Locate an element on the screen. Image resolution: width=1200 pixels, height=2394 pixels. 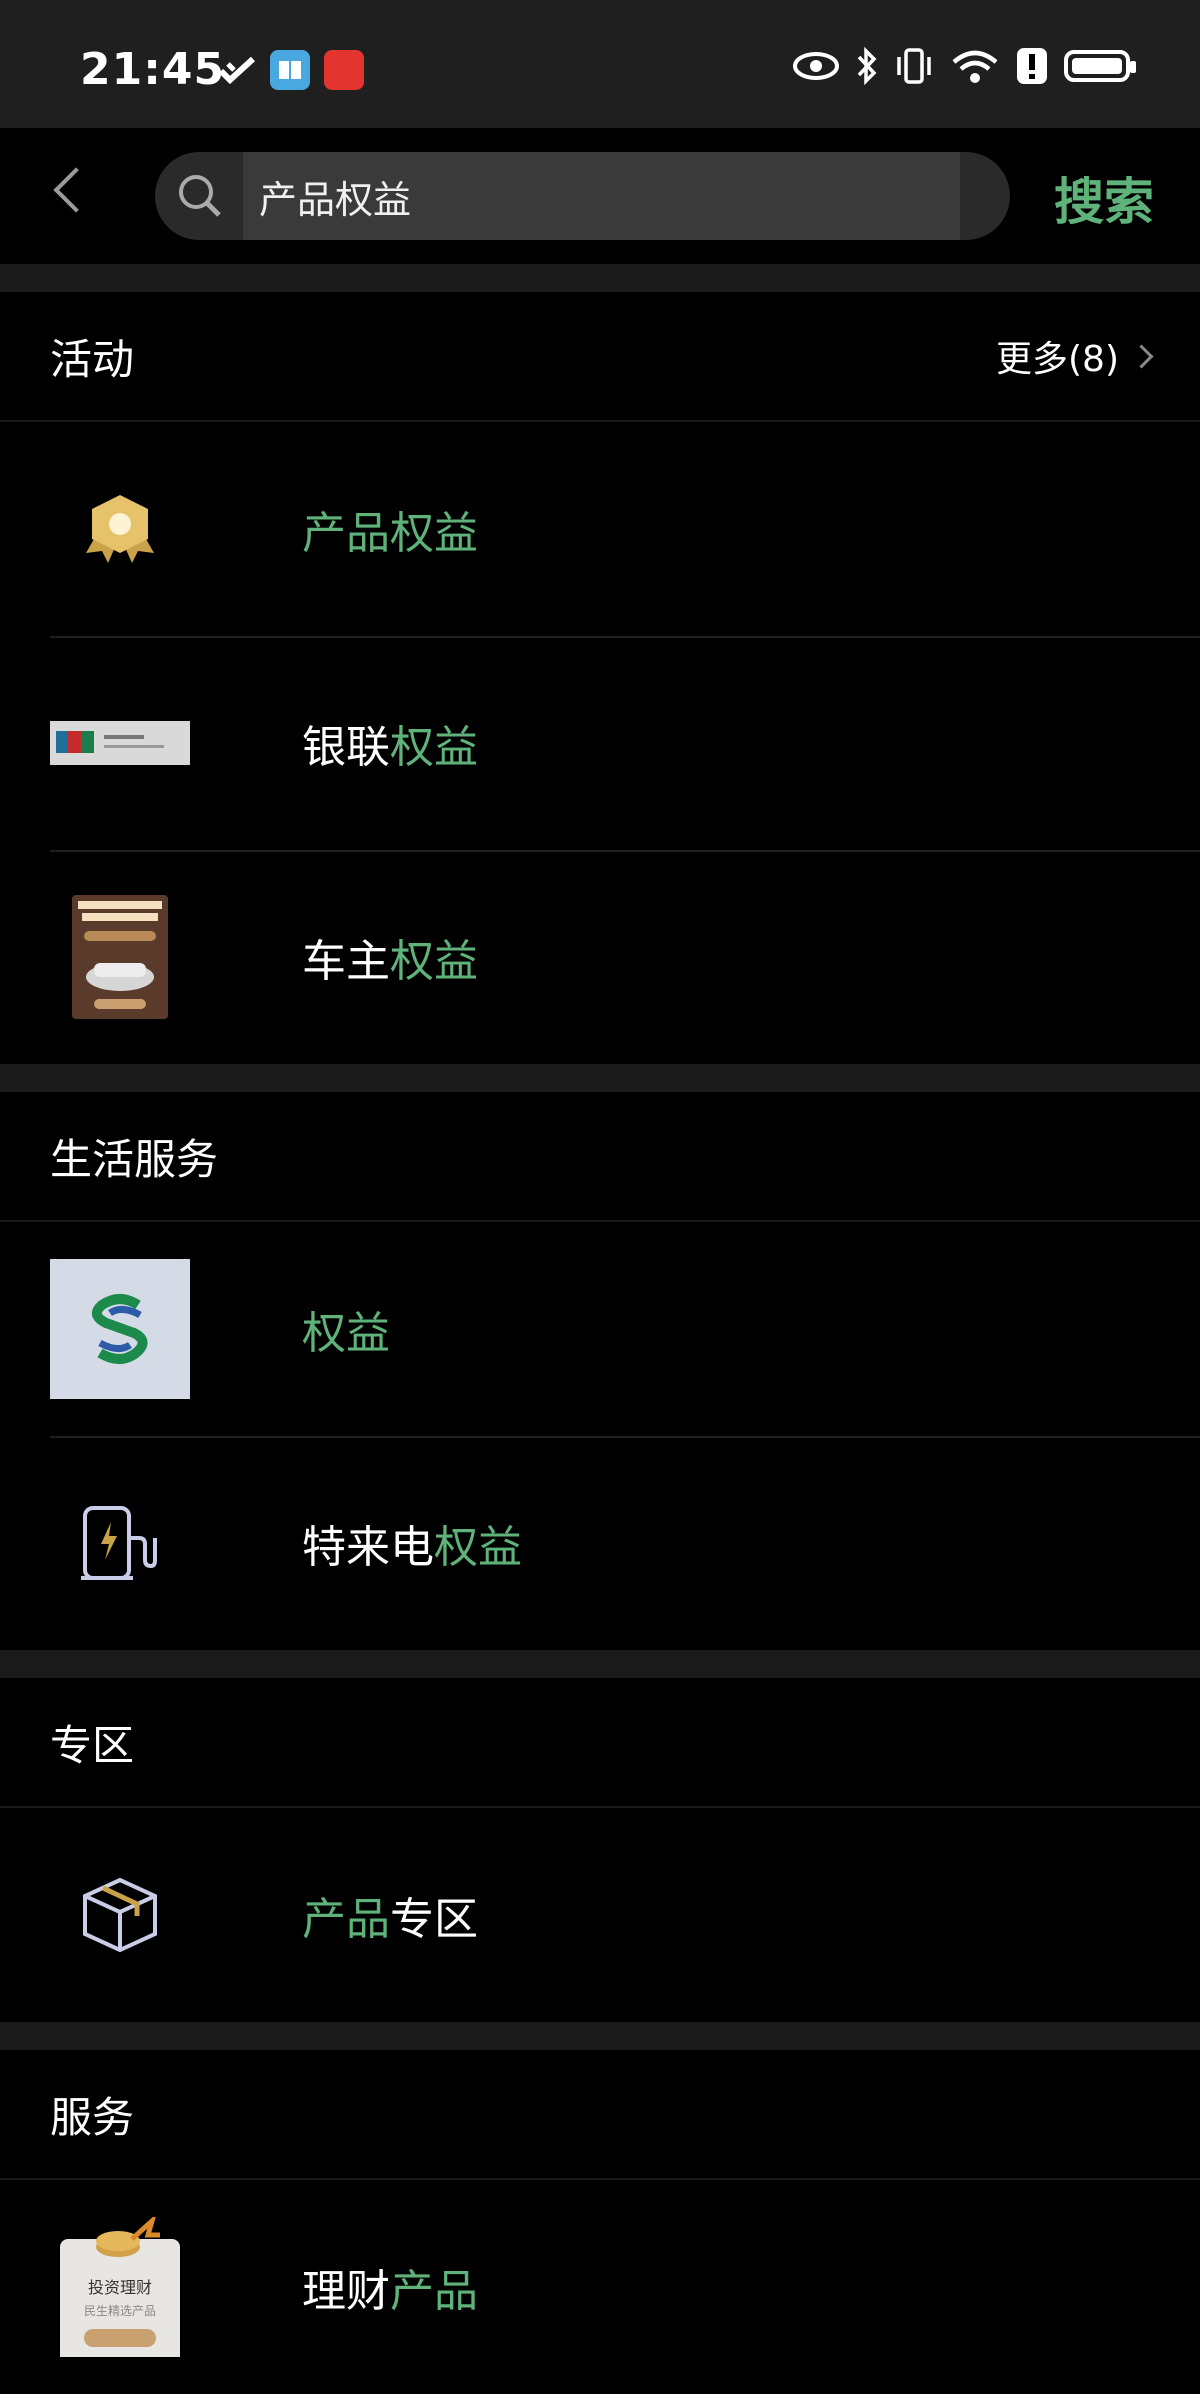
label-part: 银联 is located at coordinates (346, 747).